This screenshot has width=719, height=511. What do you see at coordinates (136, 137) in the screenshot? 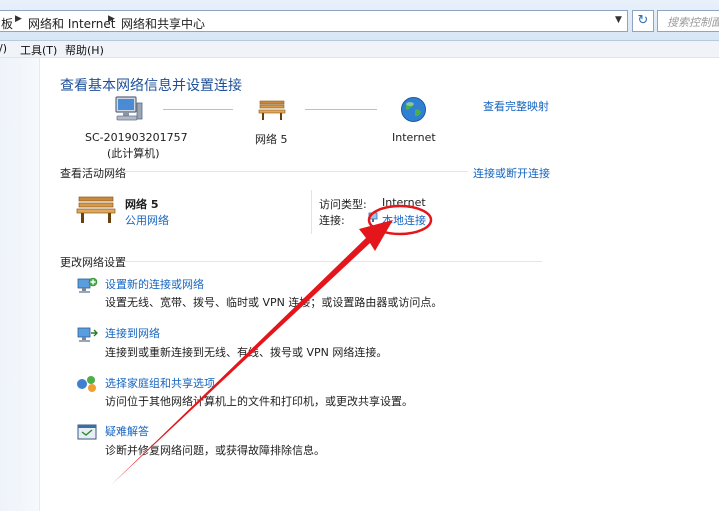
I see `computer-name: SC-201903201757` at bounding box center [136, 137].